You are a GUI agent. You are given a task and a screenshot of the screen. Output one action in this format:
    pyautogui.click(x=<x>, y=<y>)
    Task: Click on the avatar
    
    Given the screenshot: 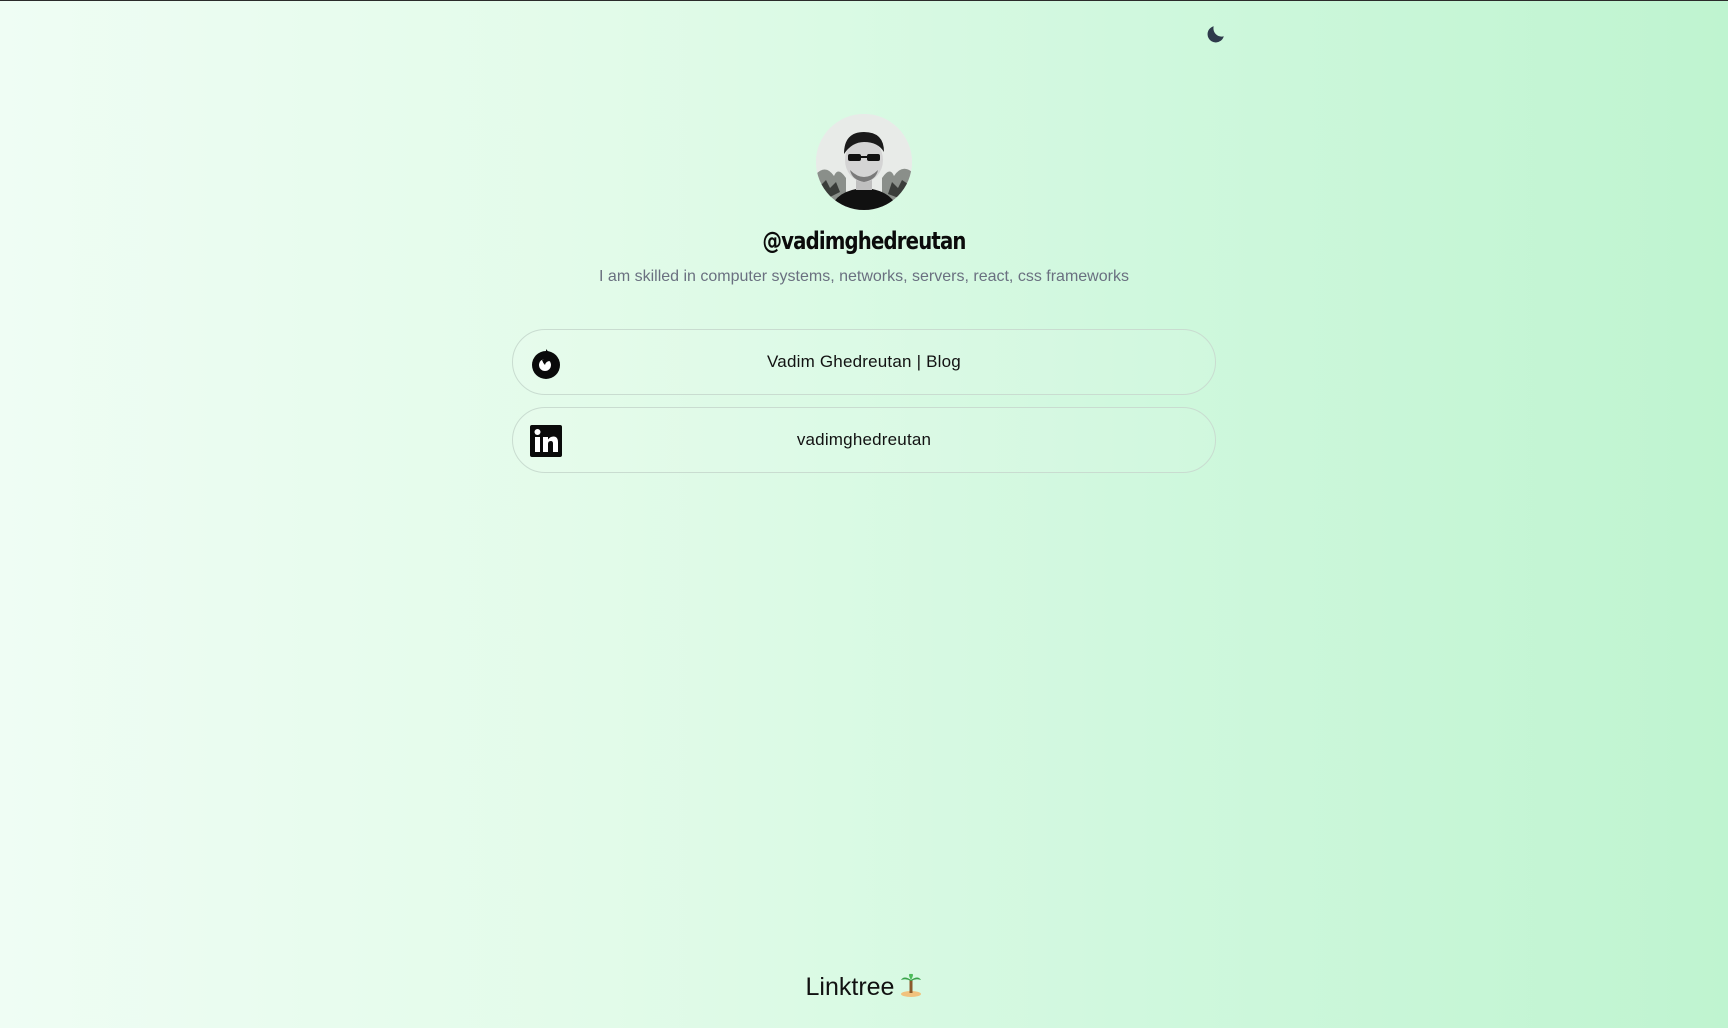 What is the action you would take?
    pyautogui.click(x=864, y=162)
    